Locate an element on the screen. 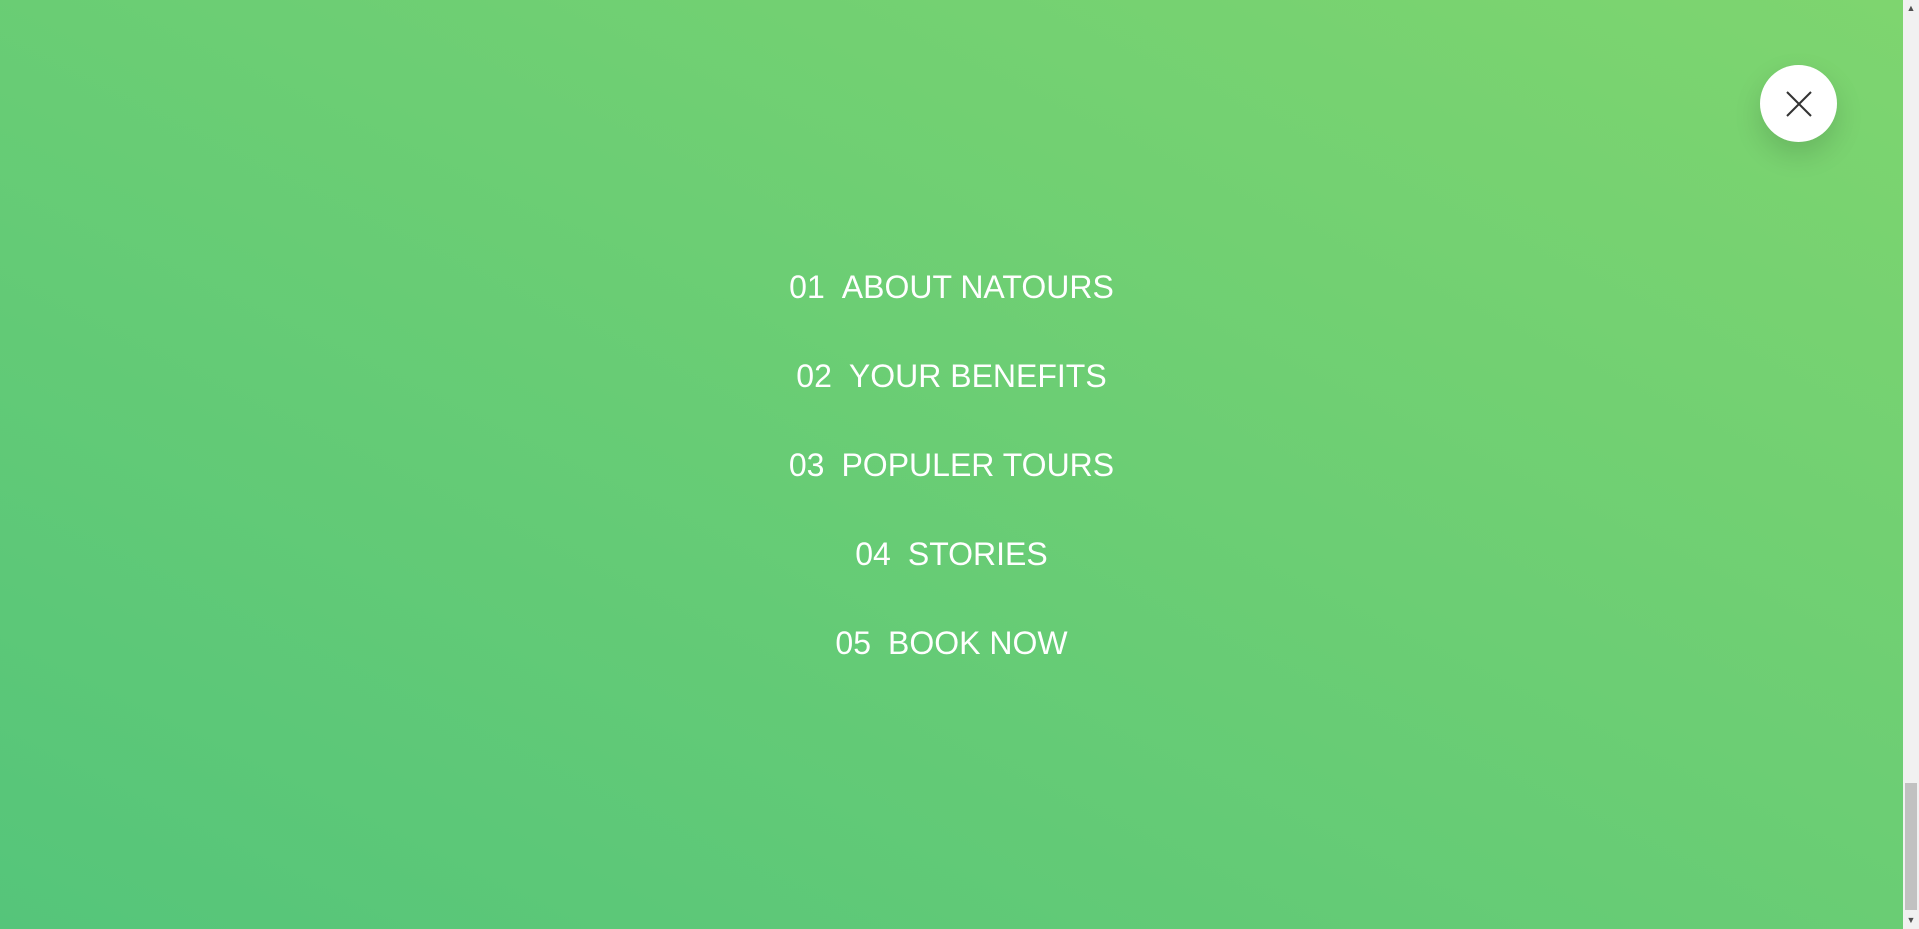  nav-item-benefits: 02 YOUR BENEFITS is located at coordinates (951, 395).